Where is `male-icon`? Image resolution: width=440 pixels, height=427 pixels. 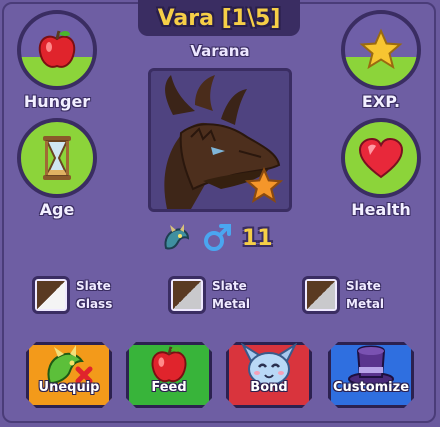
male-icon is located at coordinates (217, 237).